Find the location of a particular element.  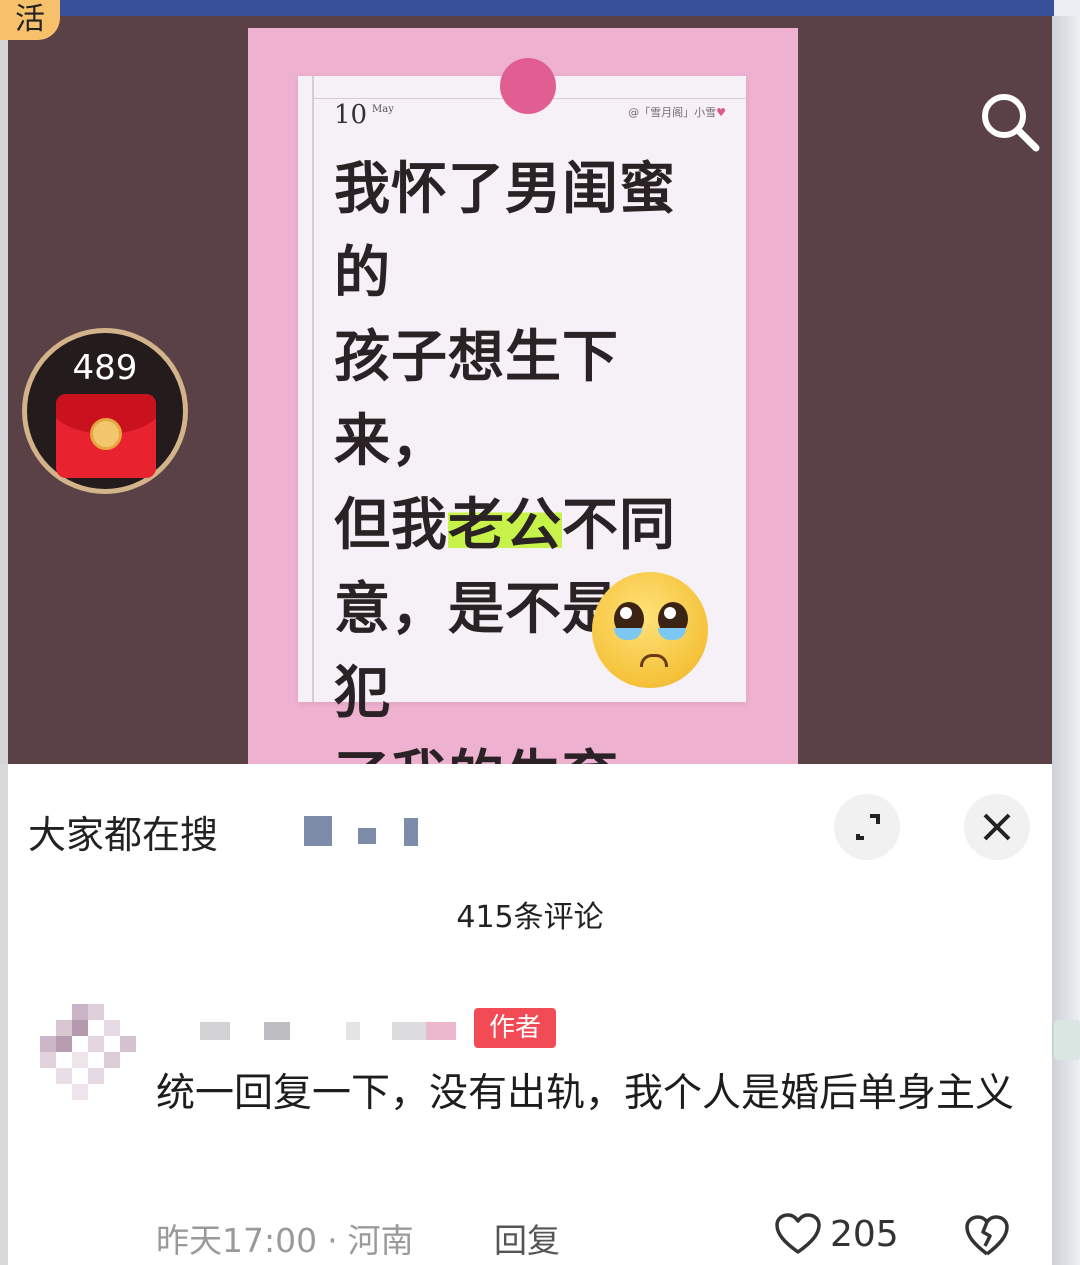

corner-tag: 活 is located at coordinates (30, 20).